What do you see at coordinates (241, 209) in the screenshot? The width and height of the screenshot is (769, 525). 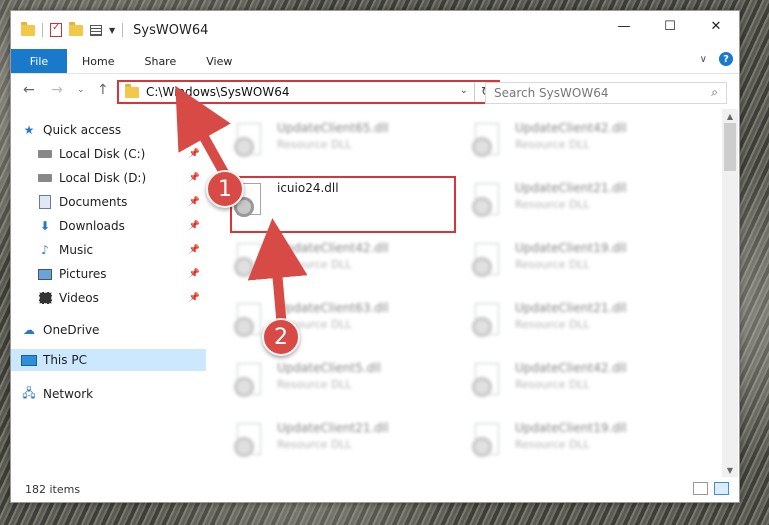 I see `annotation-arrows` at bounding box center [241, 209].